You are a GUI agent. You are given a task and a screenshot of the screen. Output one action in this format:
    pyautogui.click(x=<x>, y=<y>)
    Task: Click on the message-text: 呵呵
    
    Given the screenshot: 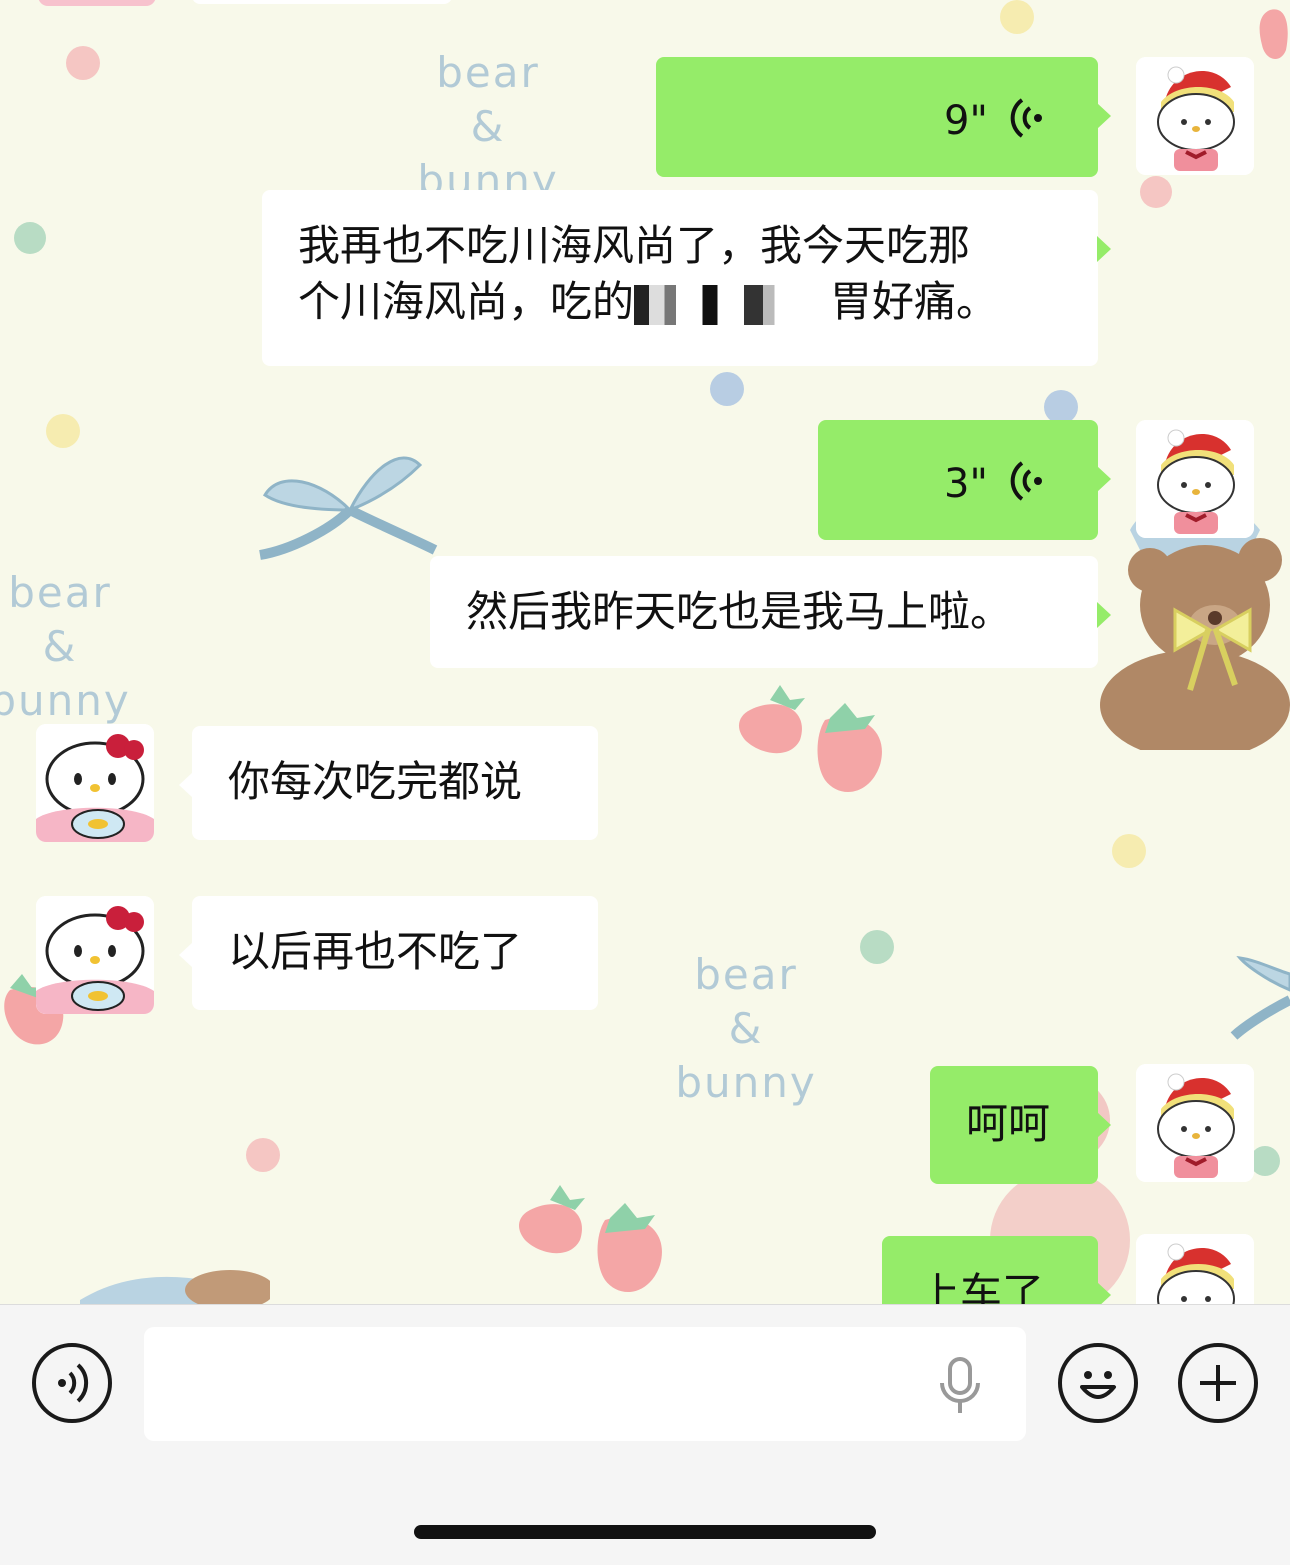 What is the action you would take?
    pyautogui.click(x=1008, y=1123)
    